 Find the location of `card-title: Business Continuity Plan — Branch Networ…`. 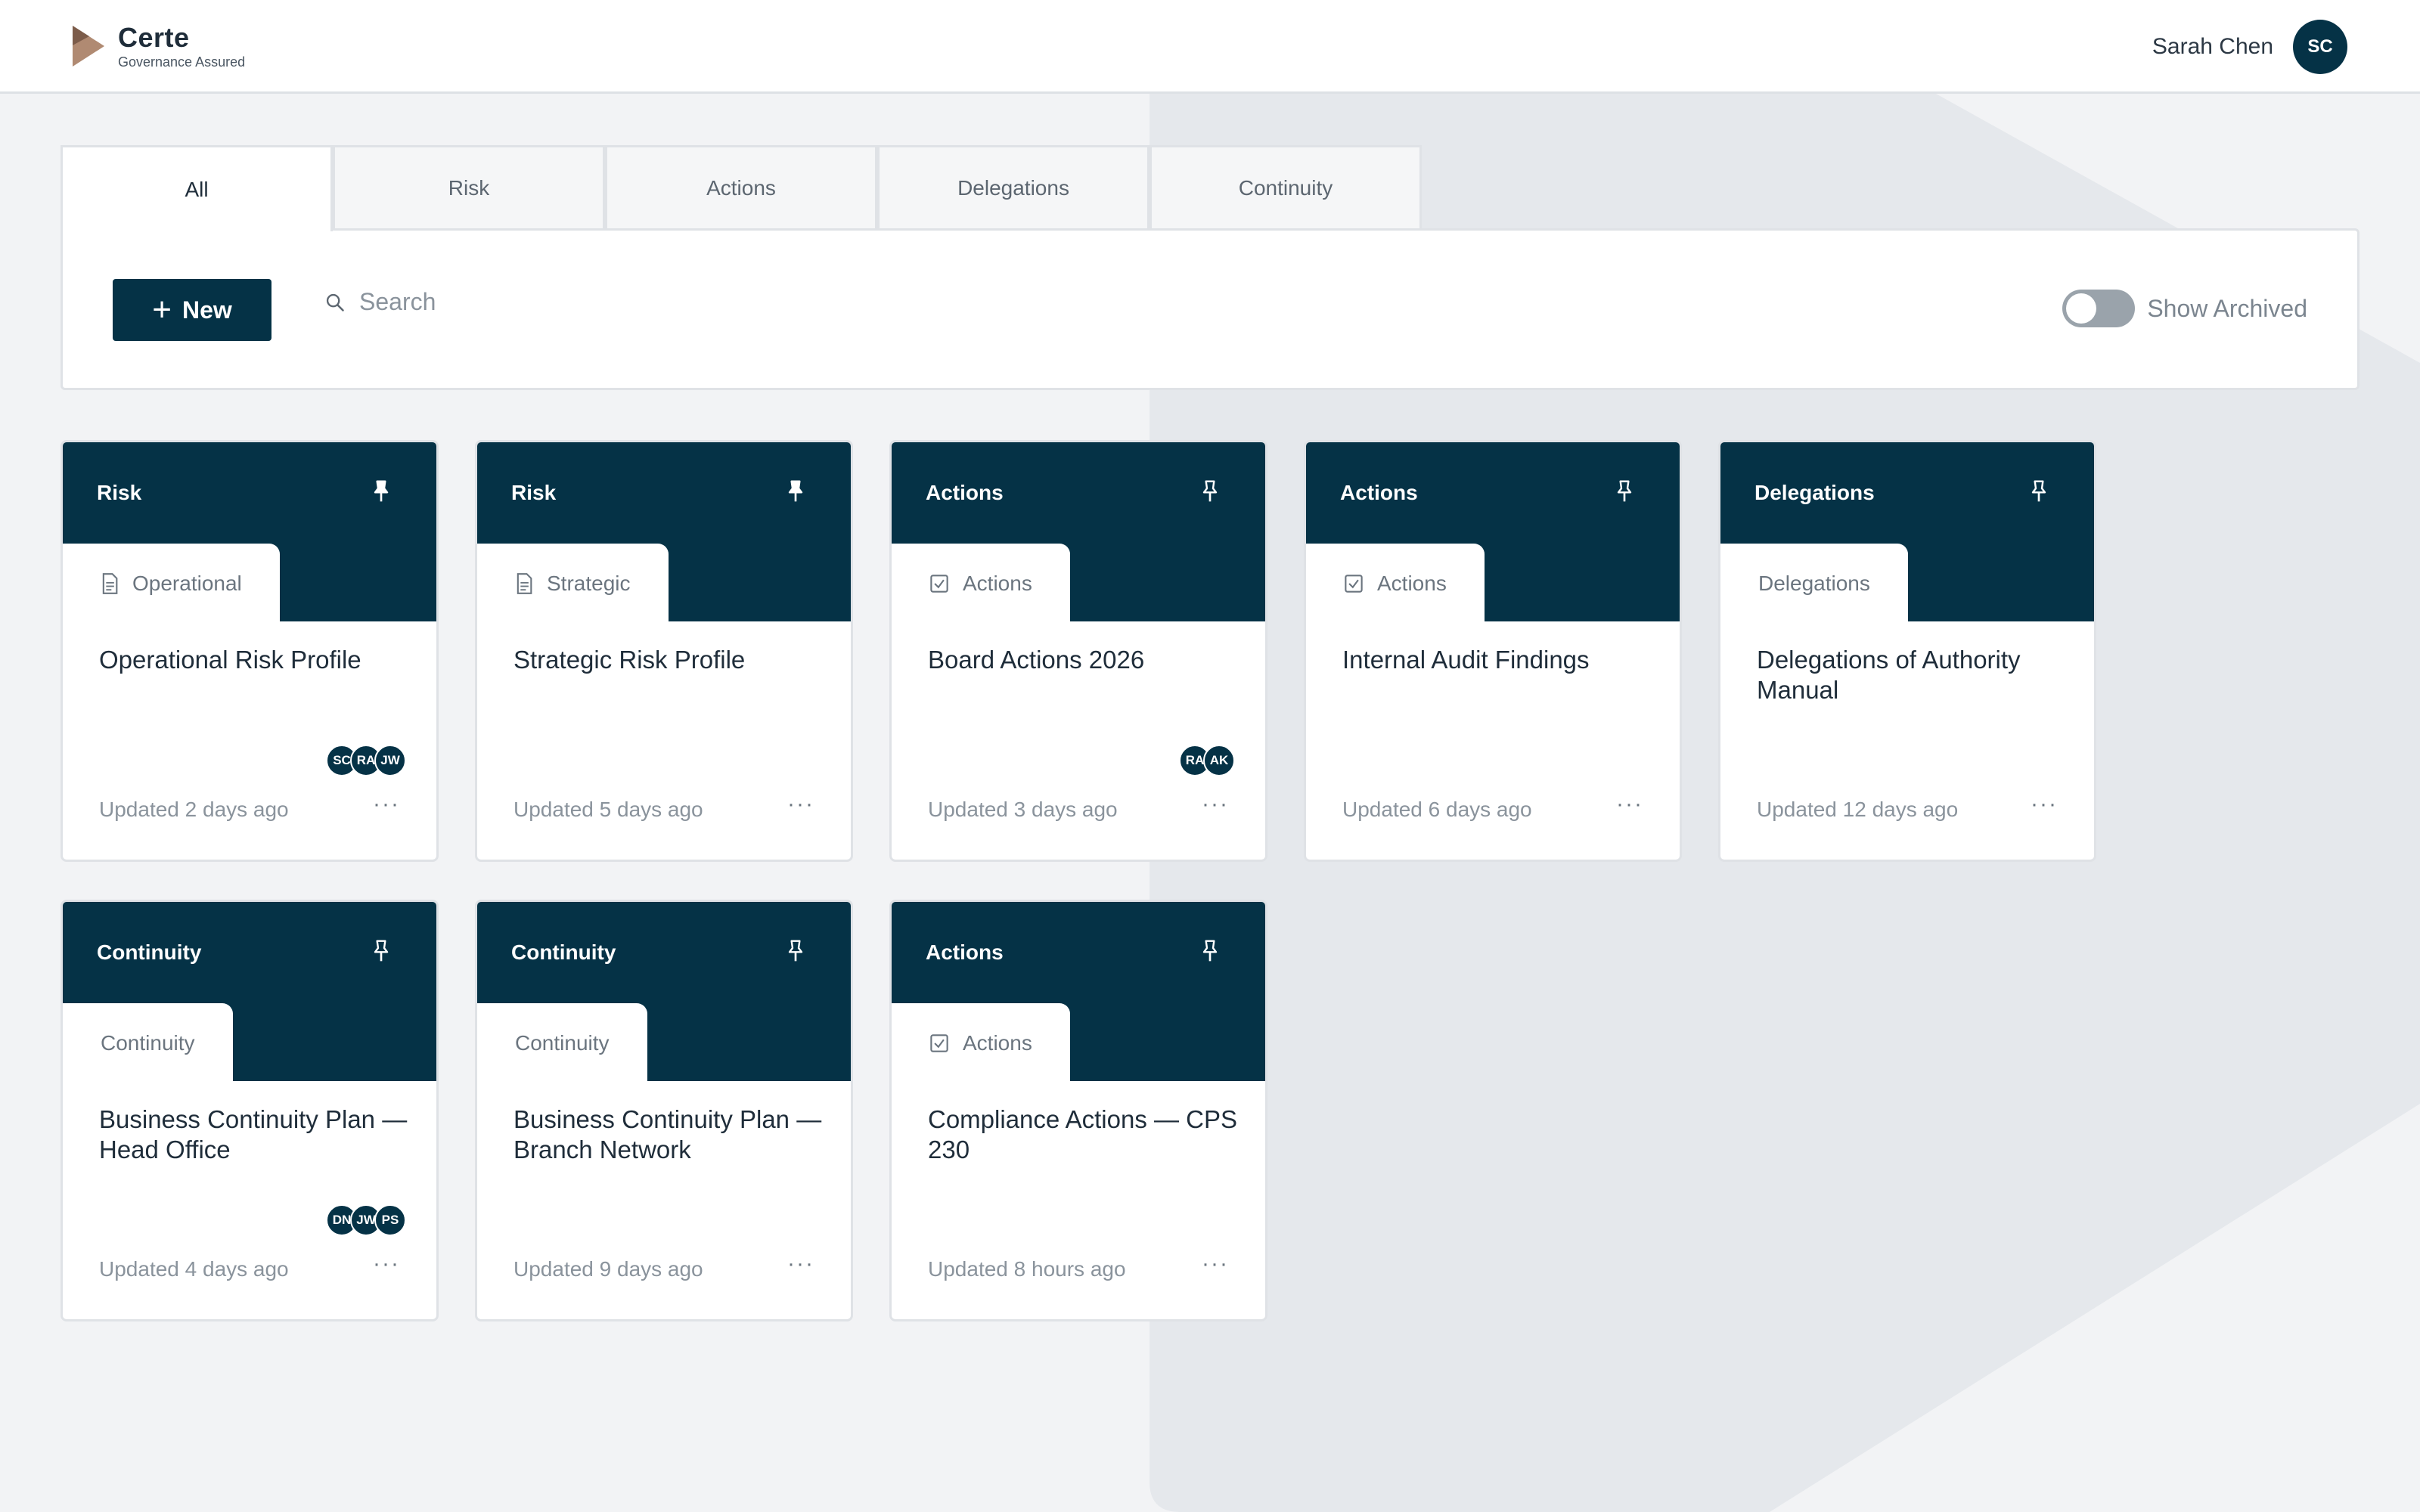

card-title: Business Continuity Plan — Branch Networ… is located at coordinates (668, 1135).